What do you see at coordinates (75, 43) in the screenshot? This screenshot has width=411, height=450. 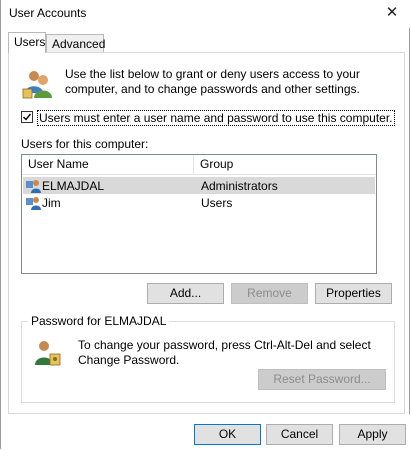 I see `tab-advanced: Advanced` at bounding box center [75, 43].